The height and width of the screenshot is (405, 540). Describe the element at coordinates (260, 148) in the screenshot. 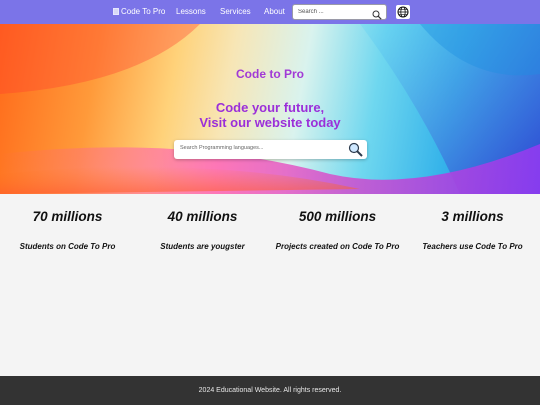

I see `hero-search-input` at that location.